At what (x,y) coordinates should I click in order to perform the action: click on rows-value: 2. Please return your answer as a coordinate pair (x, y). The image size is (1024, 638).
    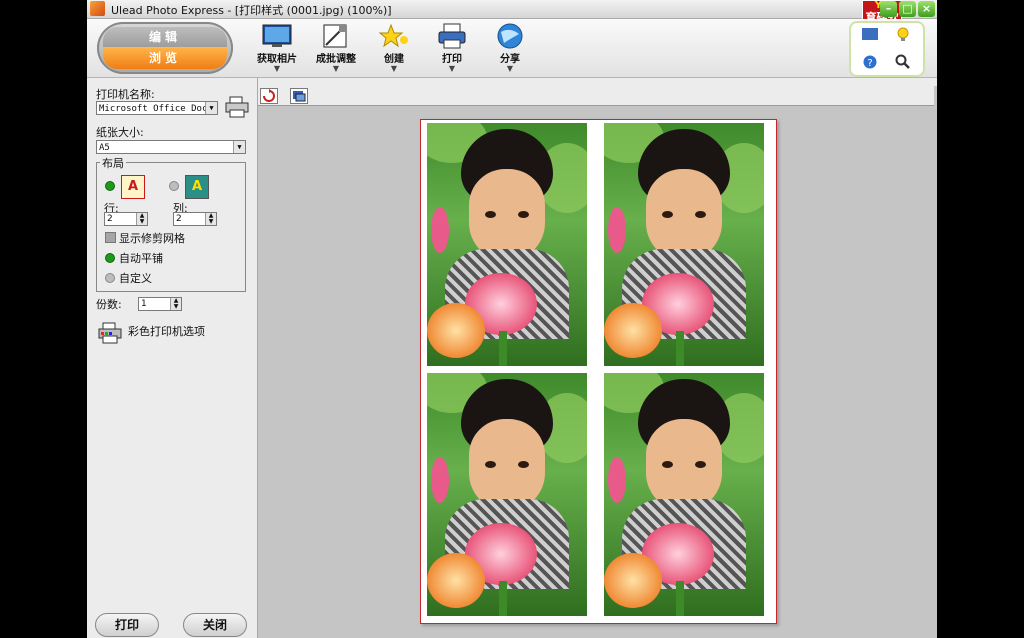
    Looking at the image, I should click on (110, 219).